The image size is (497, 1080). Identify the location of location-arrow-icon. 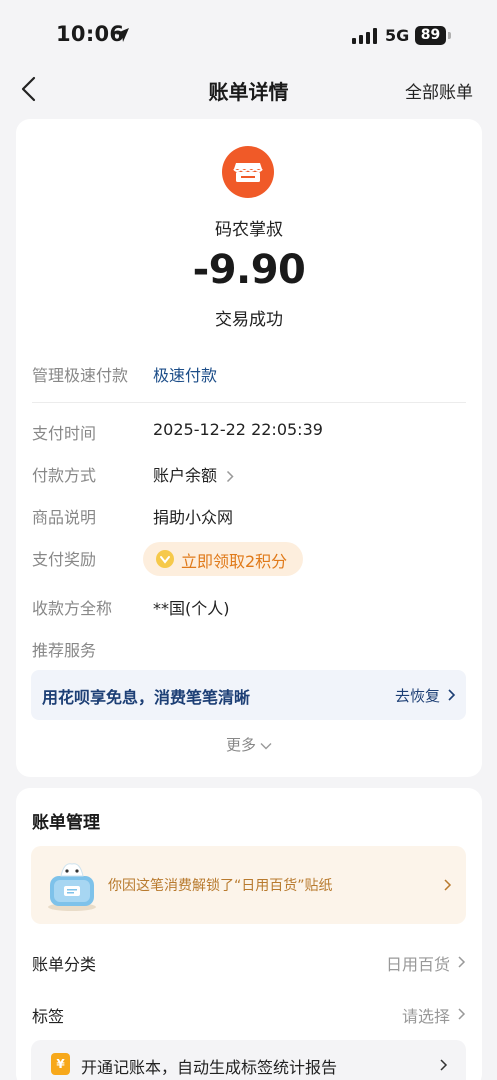
(122, 35).